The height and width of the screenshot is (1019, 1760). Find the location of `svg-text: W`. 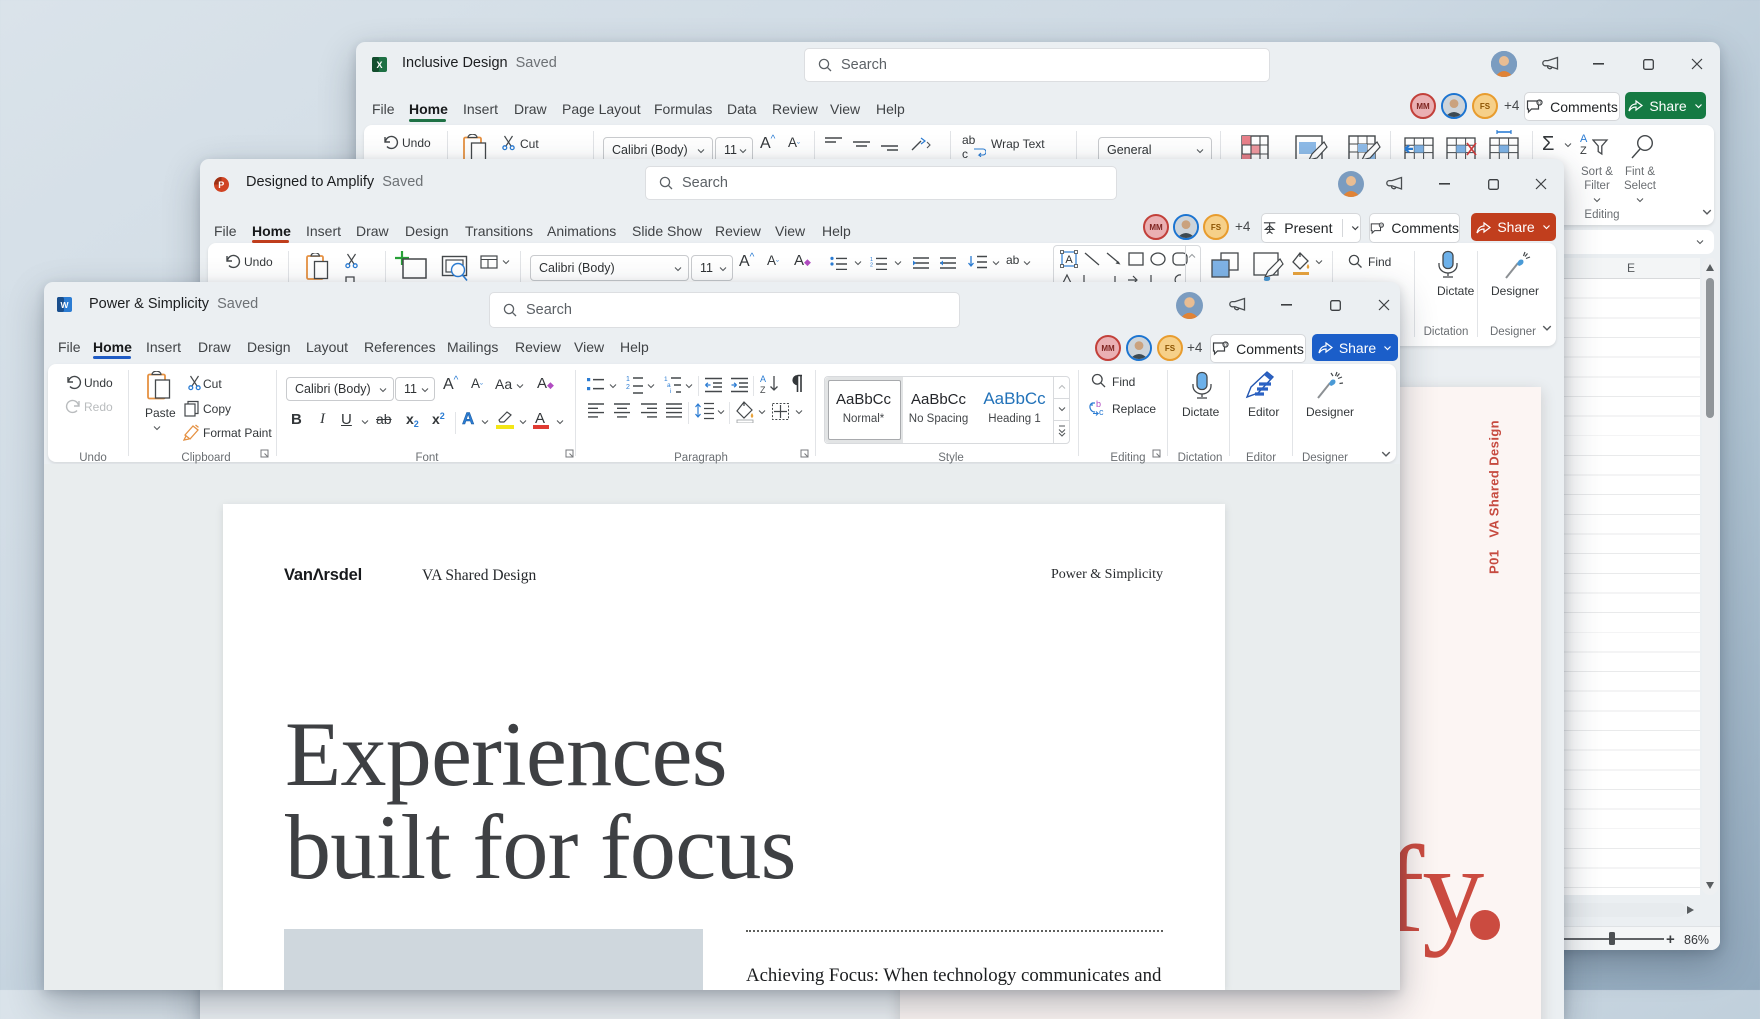

svg-text: W is located at coordinates (64, 305).